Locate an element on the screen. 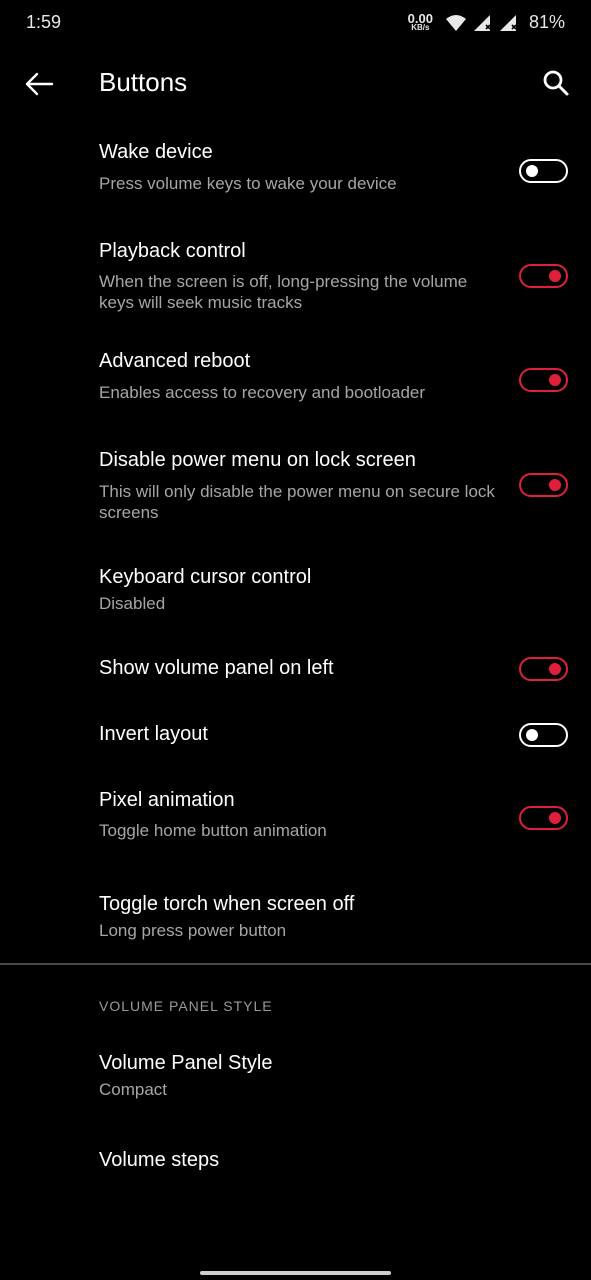 Image resolution: width=591 pixels, height=1280 pixels. status-icons: 0.00 KB/s 81% is located at coordinates (486, 22).